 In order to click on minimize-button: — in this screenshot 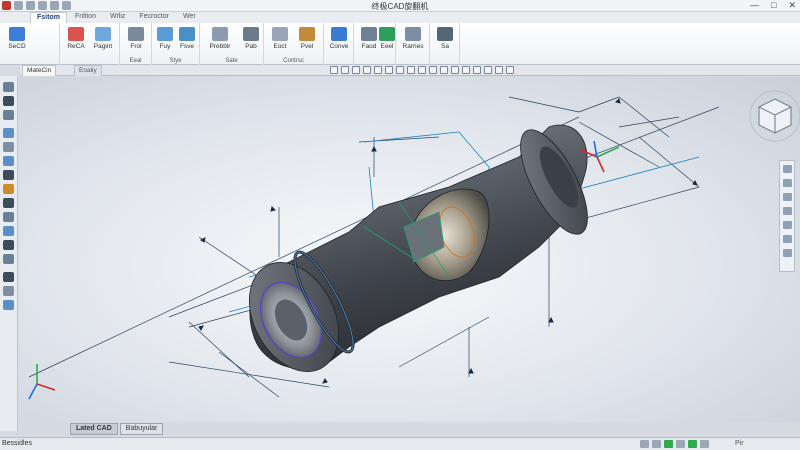, I will do `click(754, 5)`.